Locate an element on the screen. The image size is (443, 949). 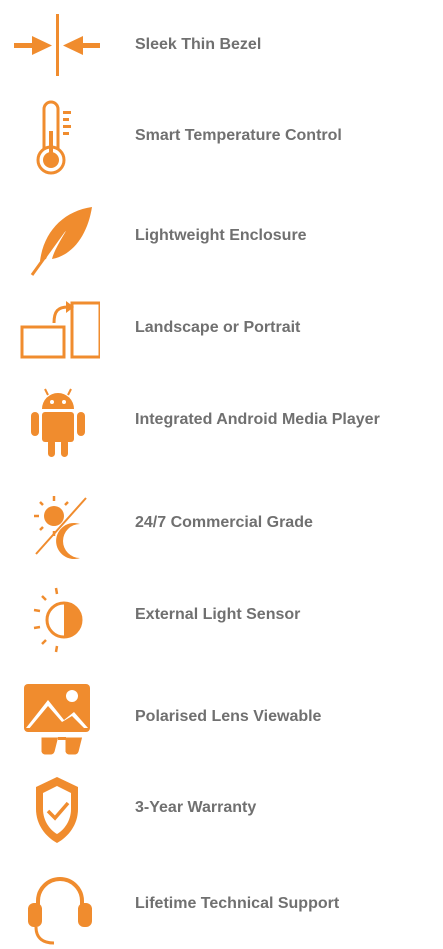
feature-label: Lifetime Technical Support is located at coordinates (237, 903).